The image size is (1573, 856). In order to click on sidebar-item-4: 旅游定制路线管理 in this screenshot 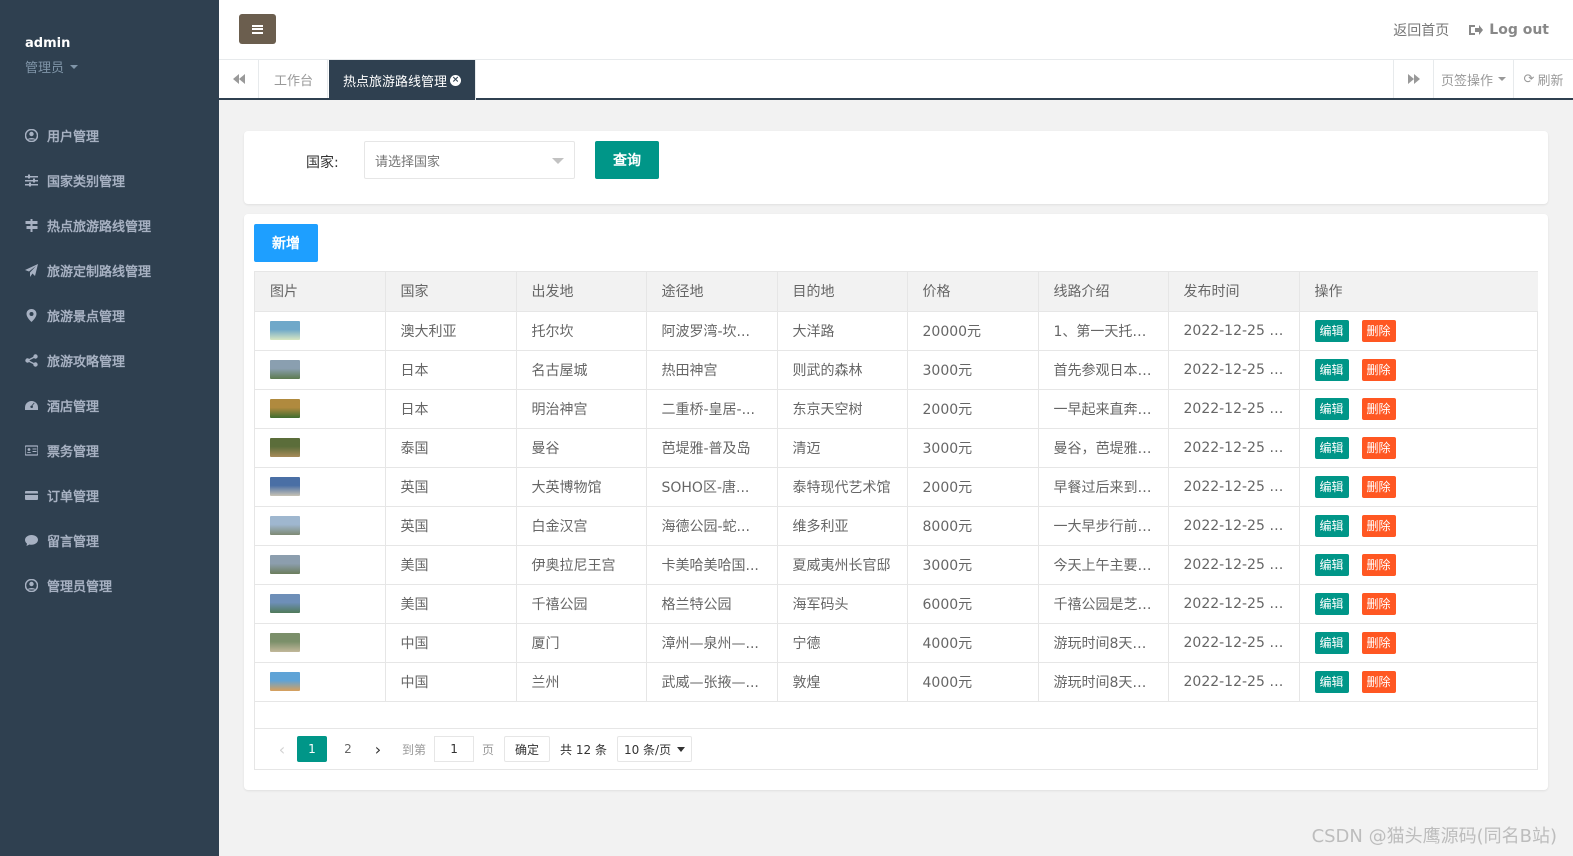, I will do `click(109, 270)`.